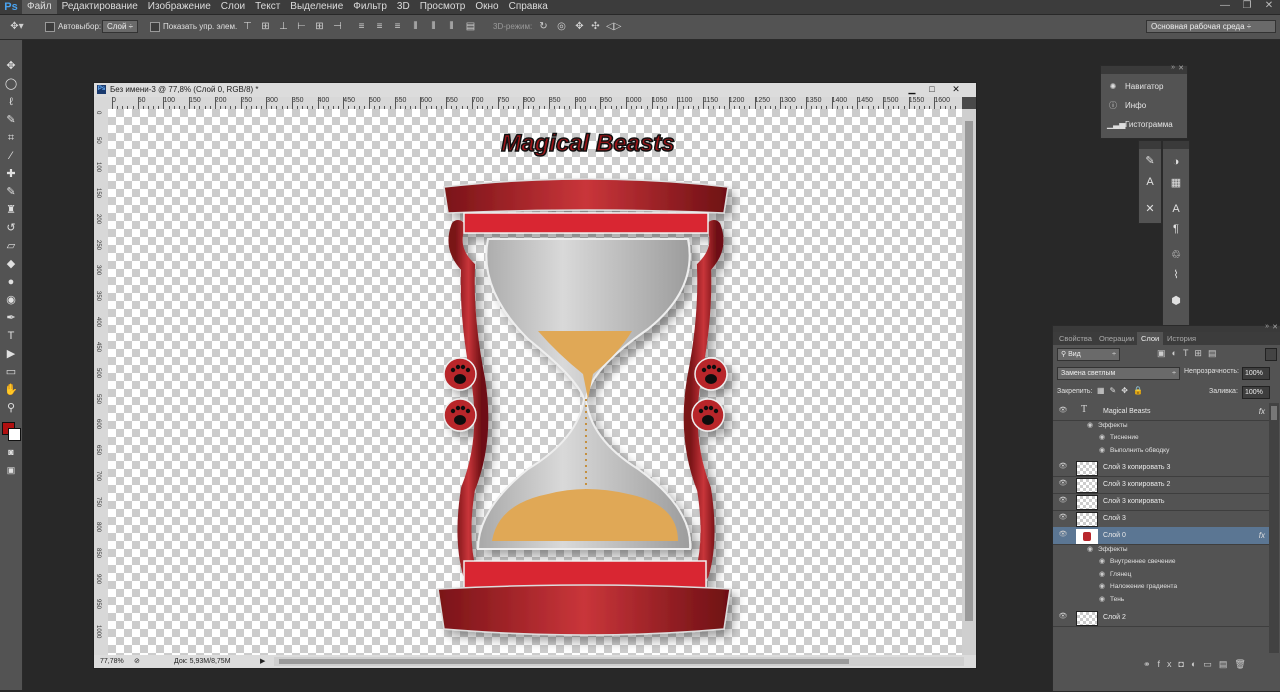 This screenshot has height=692, width=1280. What do you see at coordinates (1150, 182) in the screenshot?
I see `character-icon: A` at bounding box center [1150, 182].